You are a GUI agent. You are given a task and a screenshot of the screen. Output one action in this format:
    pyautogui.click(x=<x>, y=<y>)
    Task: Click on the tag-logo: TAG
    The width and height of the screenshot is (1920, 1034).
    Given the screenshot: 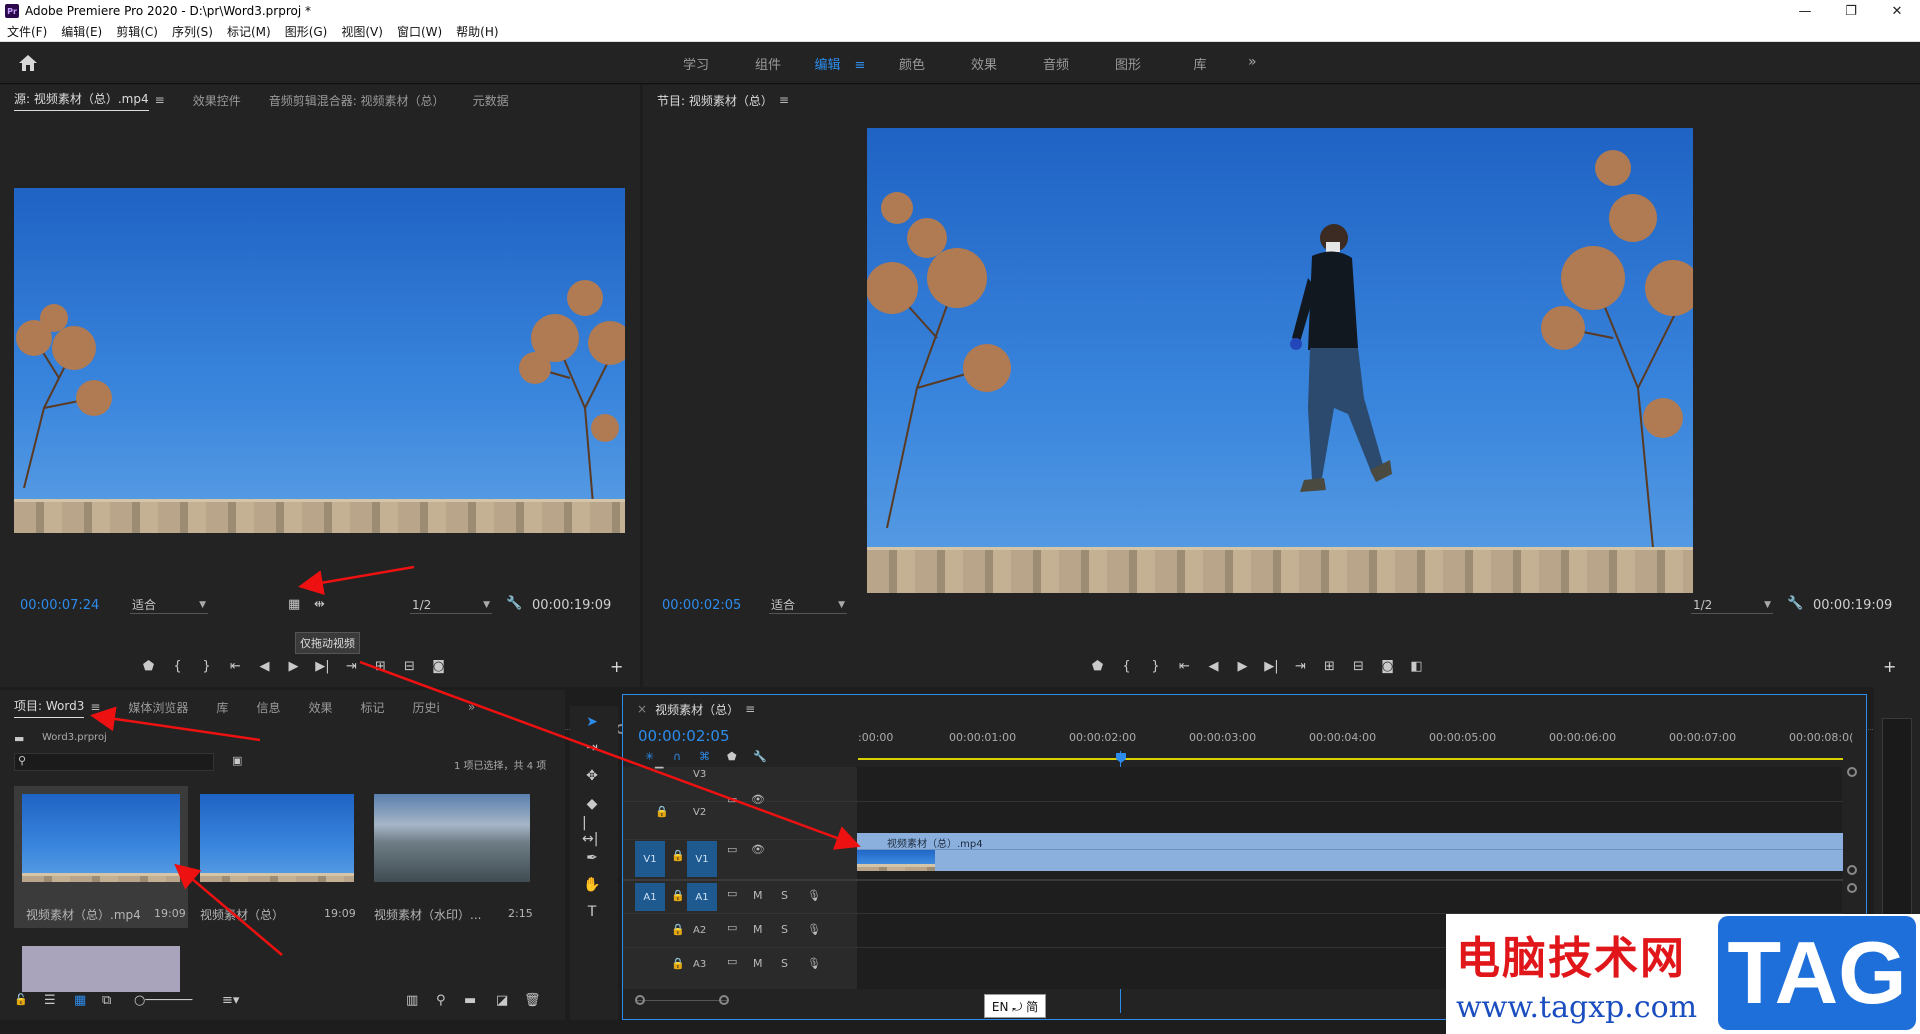 What is the action you would take?
    pyautogui.click(x=1817, y=973)
    